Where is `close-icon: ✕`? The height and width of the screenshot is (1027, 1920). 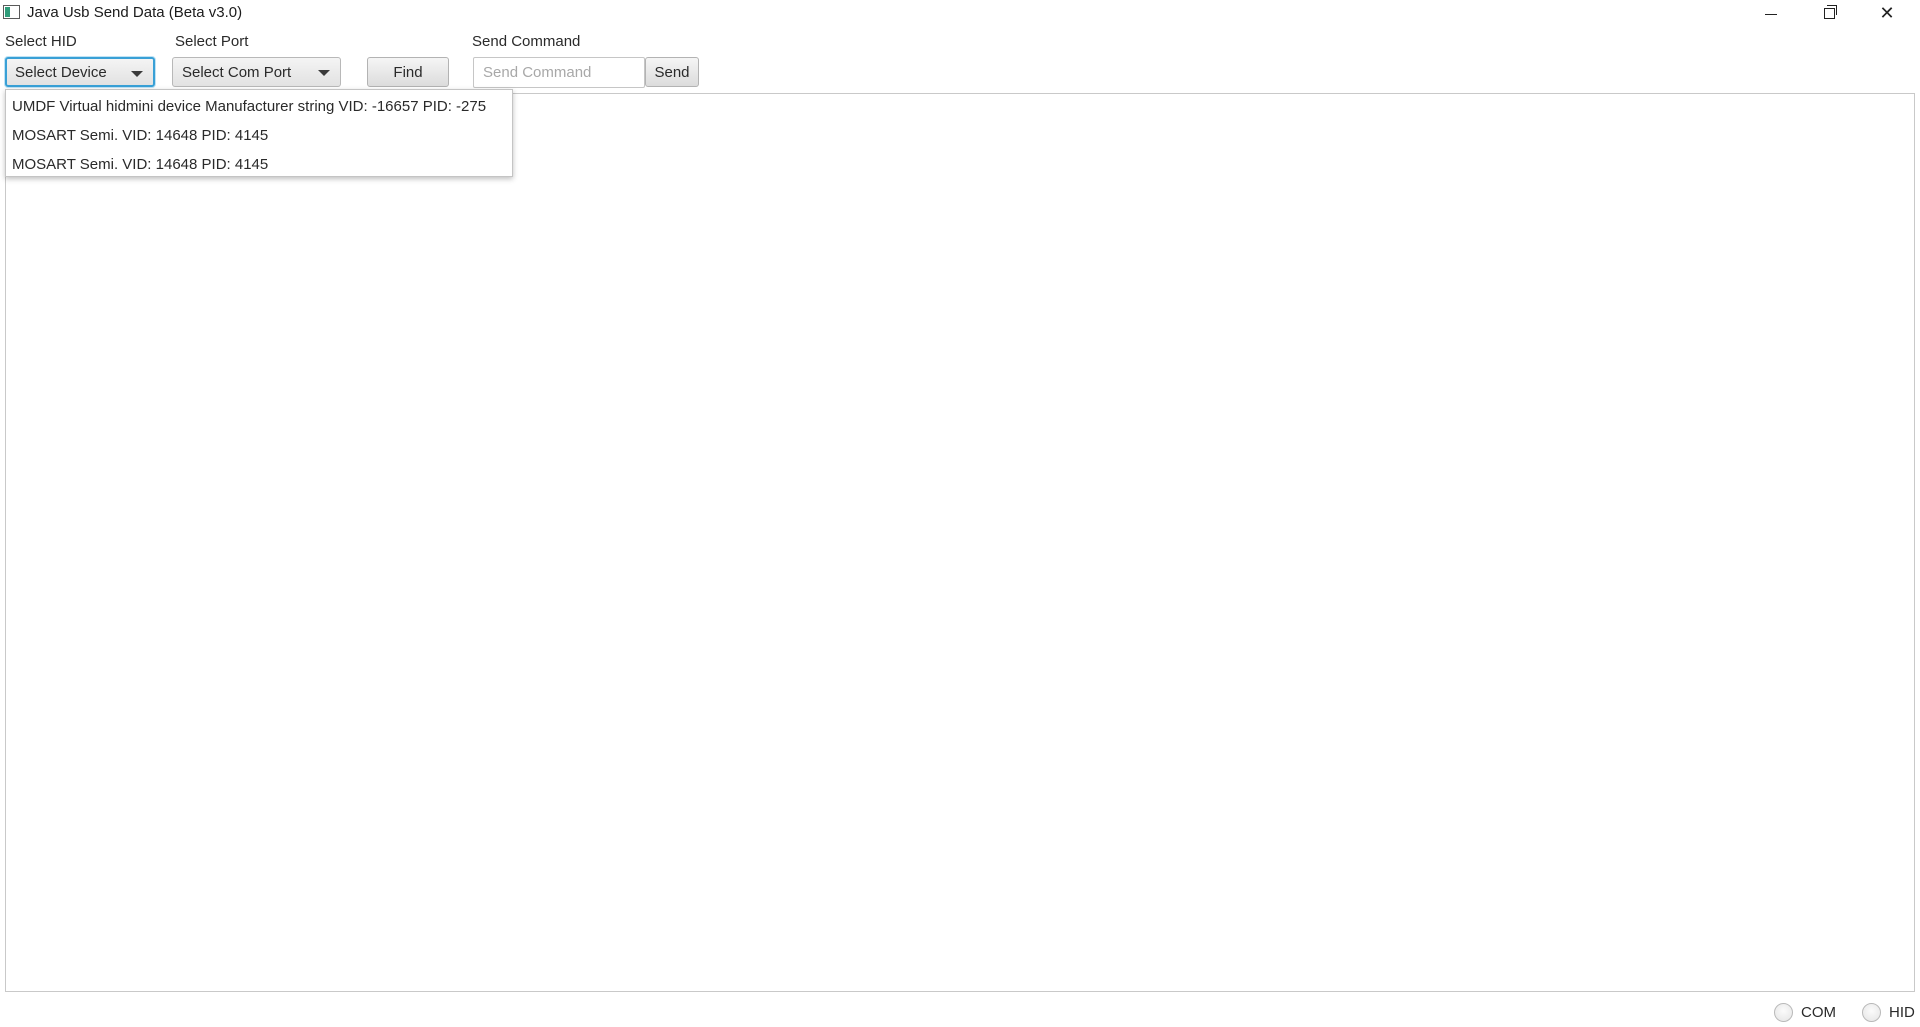 close-icon: ✕ is located at coordinates (1887, 12).